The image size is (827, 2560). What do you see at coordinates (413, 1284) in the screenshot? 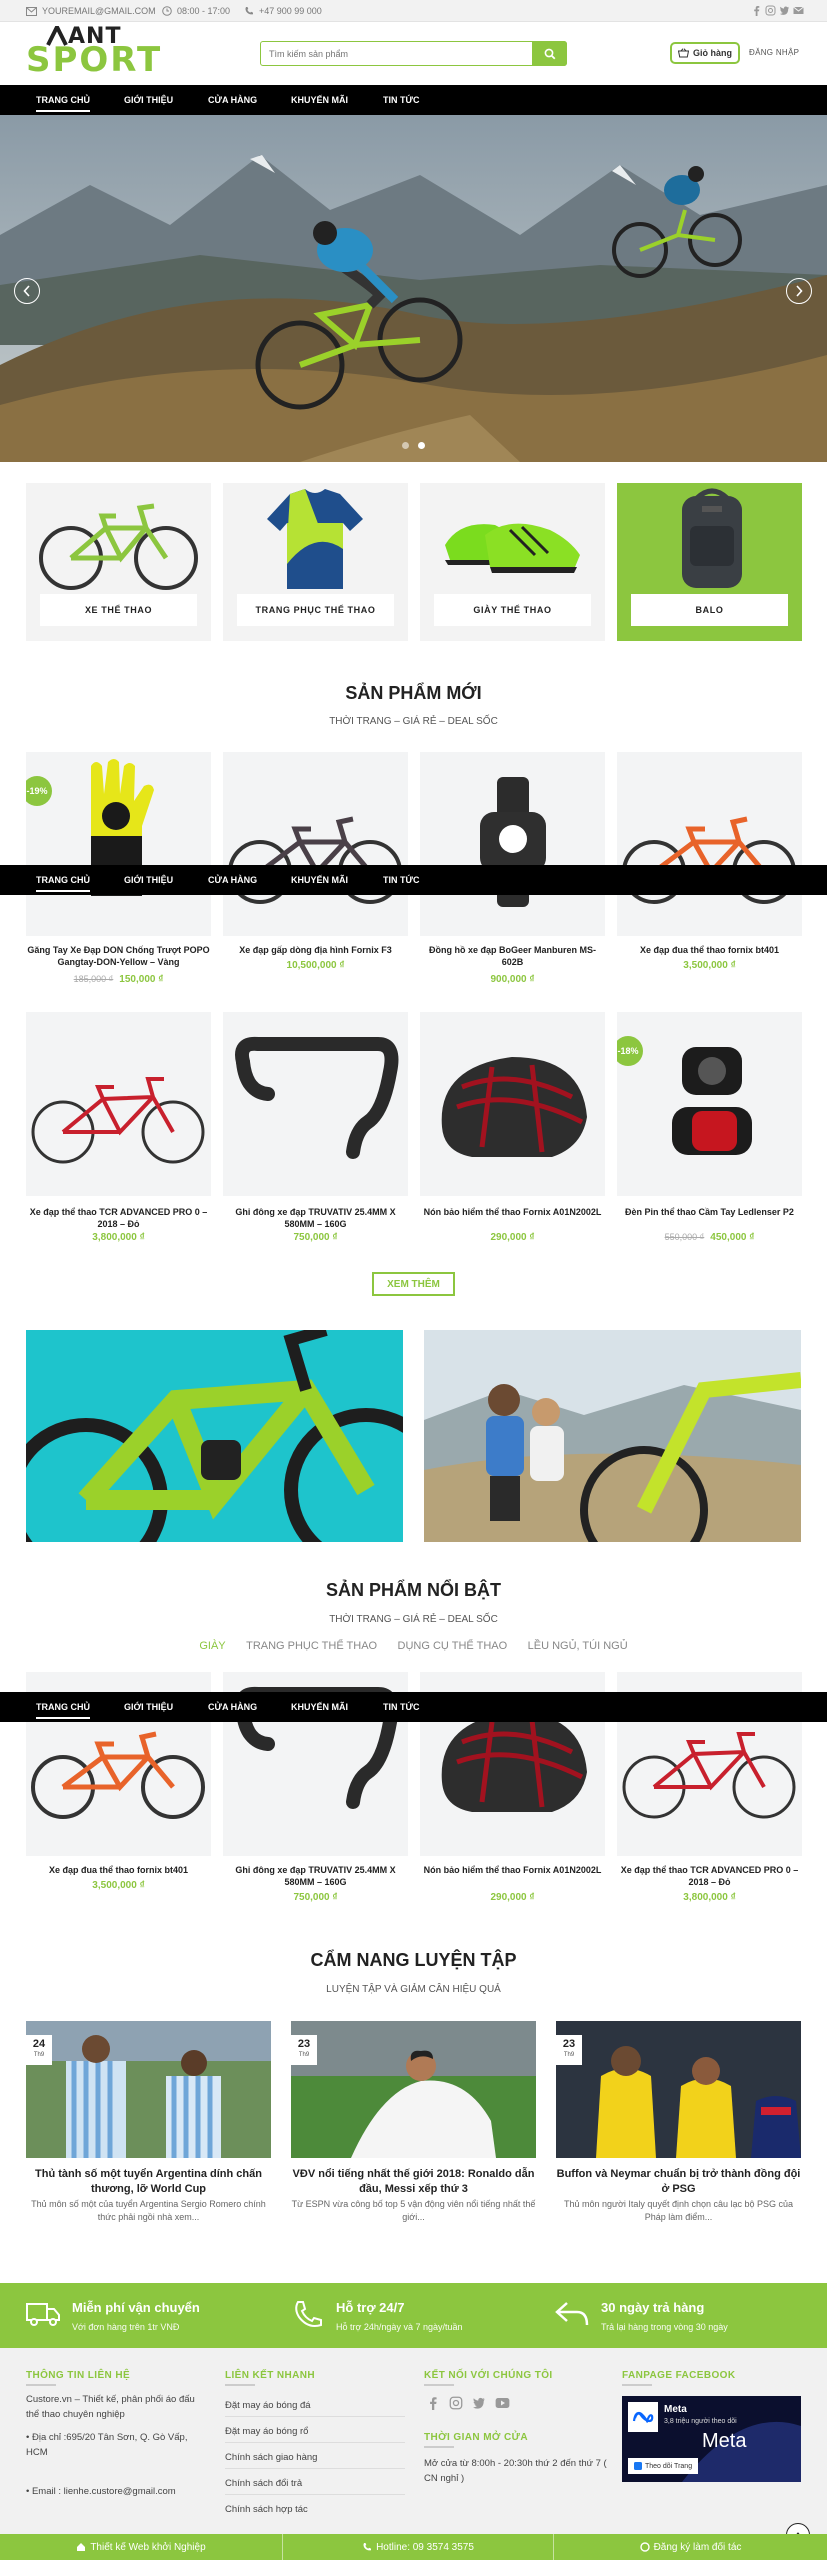
I see `view-more-button: XEM THÊM` at bounding box center [413, 1284].